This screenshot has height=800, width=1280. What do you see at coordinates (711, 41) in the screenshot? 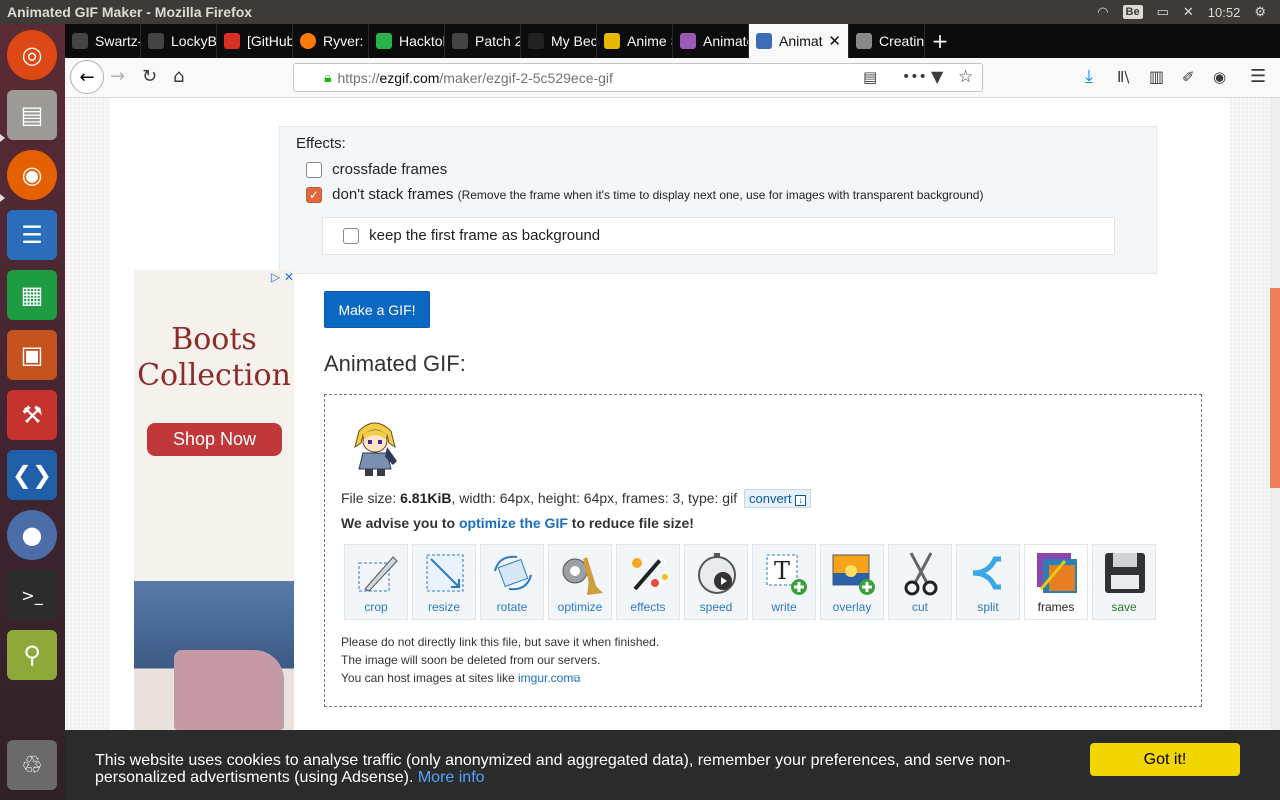
I see `tab: Animatec` at bounding box center [711, 41].